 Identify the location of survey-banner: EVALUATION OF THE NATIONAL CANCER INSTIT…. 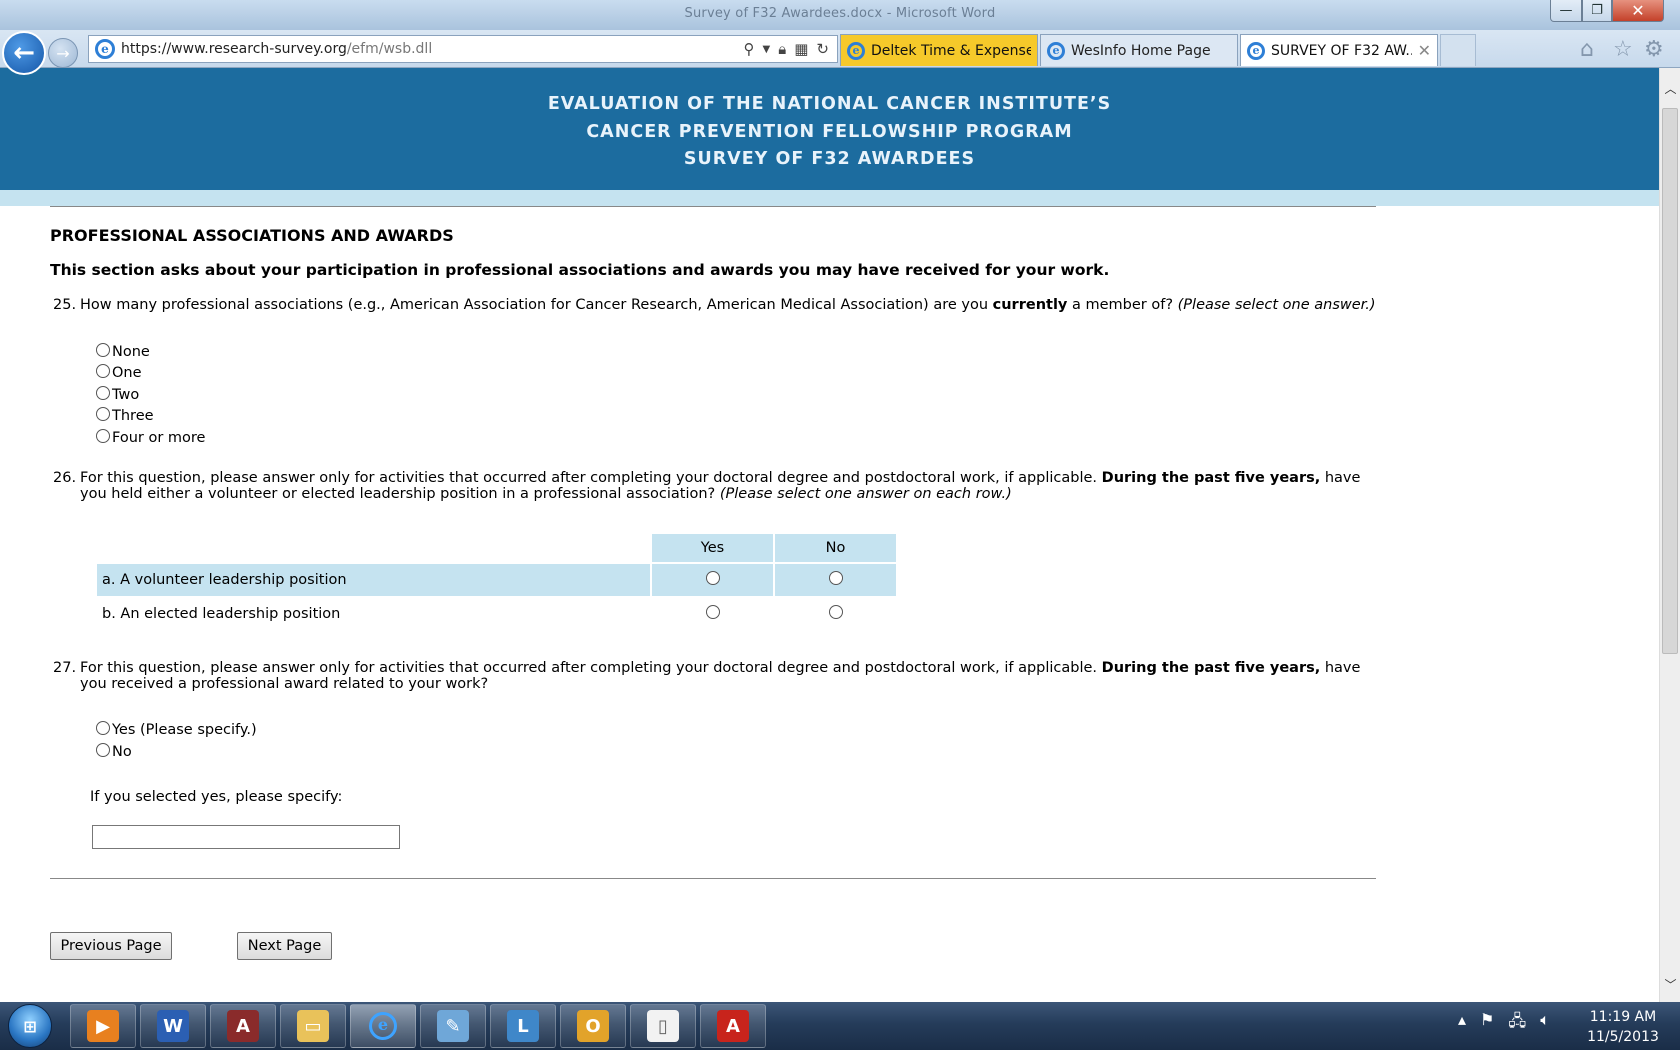
(829, 129).